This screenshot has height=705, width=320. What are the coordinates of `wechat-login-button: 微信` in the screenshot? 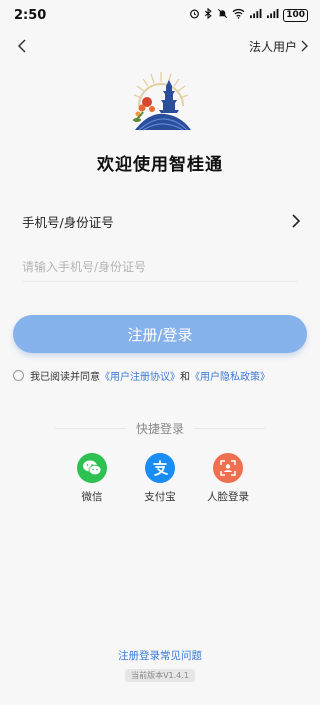 It's located at (92, 478).